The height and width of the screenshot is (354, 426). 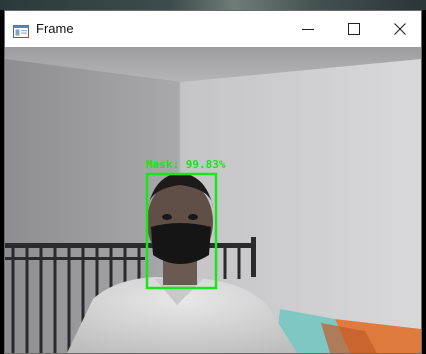 I want to click on minimize-button, so click(x=308, y=29).